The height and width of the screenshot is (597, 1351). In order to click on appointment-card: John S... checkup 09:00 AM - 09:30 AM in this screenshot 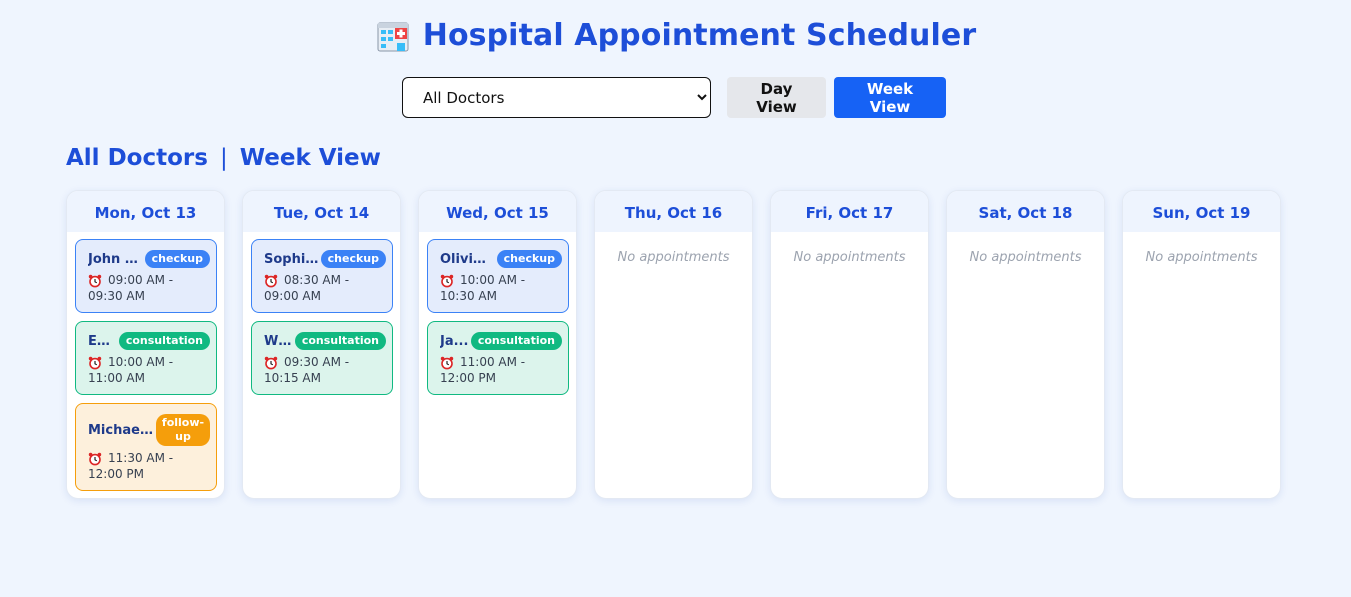, I will do `click(146, 276)`.